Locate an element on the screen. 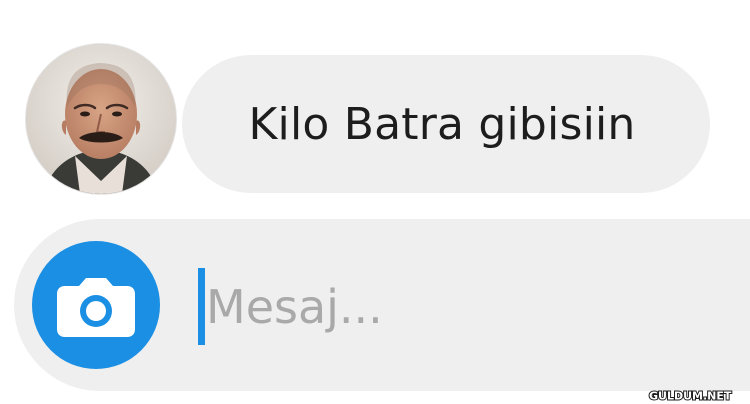  watermark-text: GULDUM.NET is located at coordinates (690, 396).